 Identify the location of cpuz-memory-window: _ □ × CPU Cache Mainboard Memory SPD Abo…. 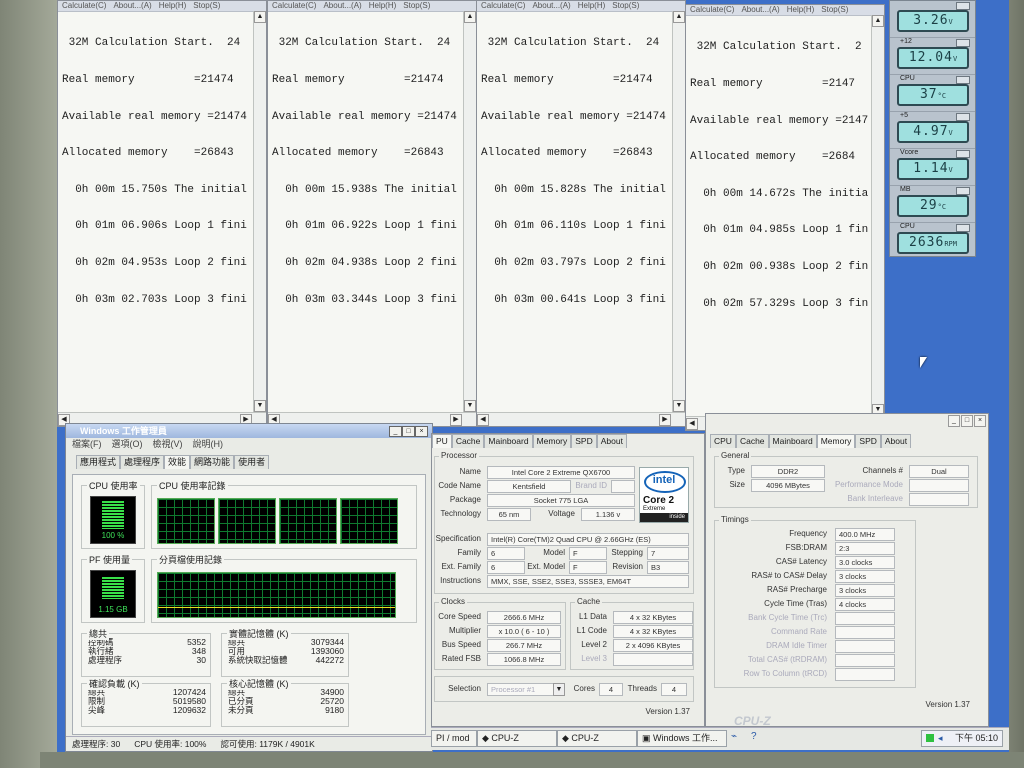
(847, 570).